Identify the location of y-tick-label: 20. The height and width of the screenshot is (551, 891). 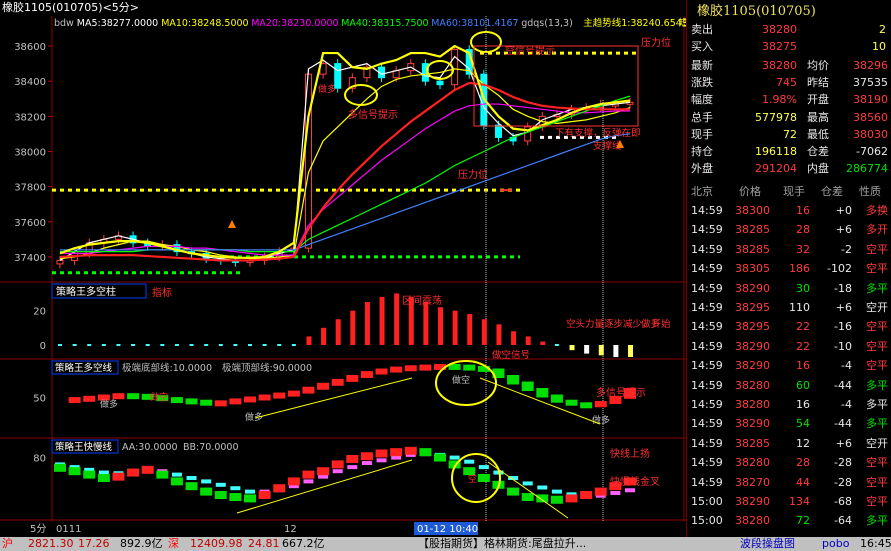
(39, 312).